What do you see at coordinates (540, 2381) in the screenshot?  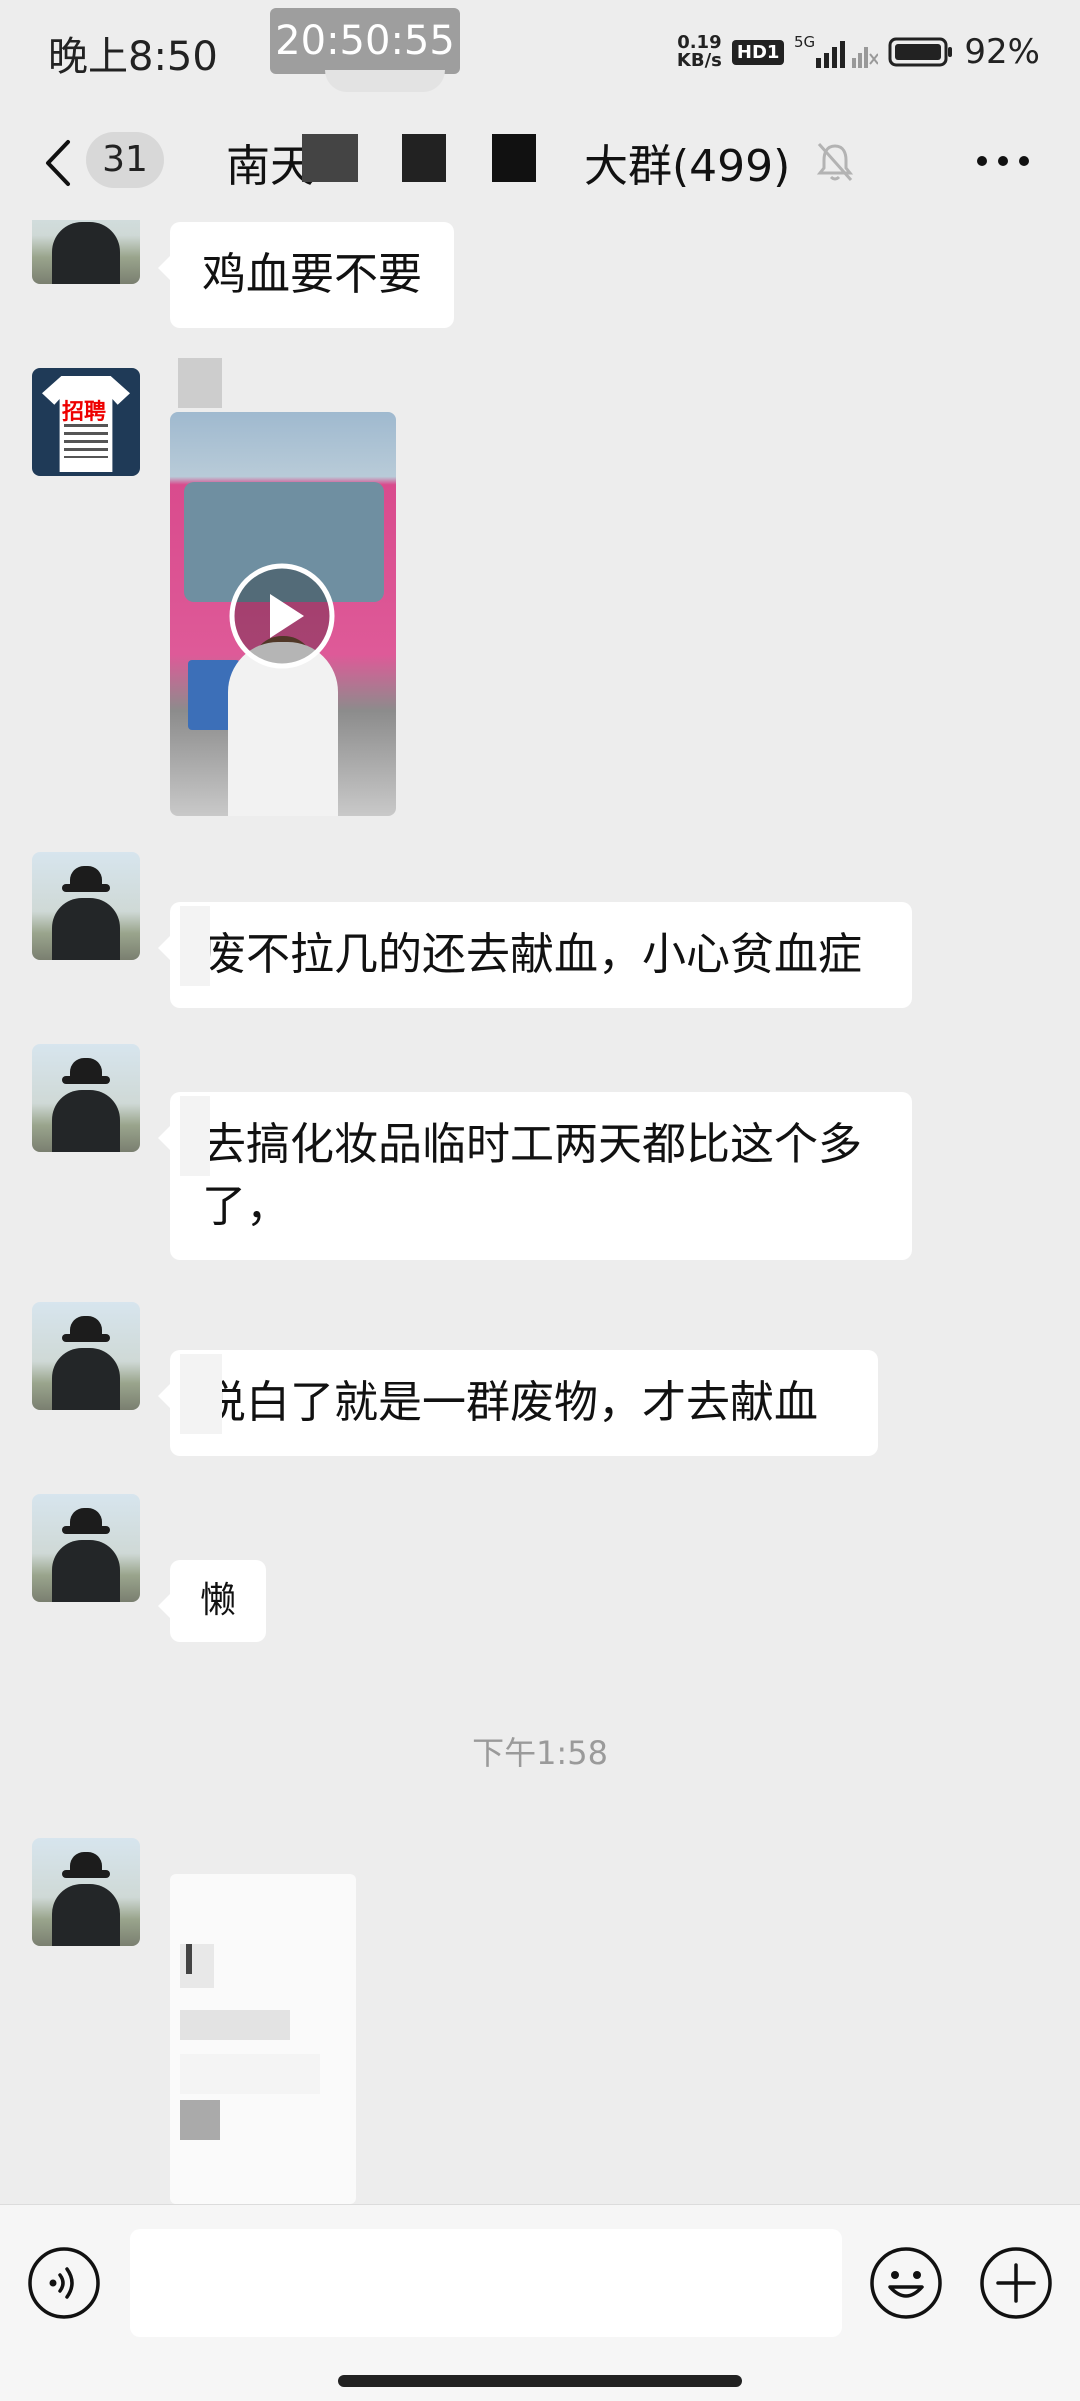 I see `home-indicator` at bounding box center [540, 2381].